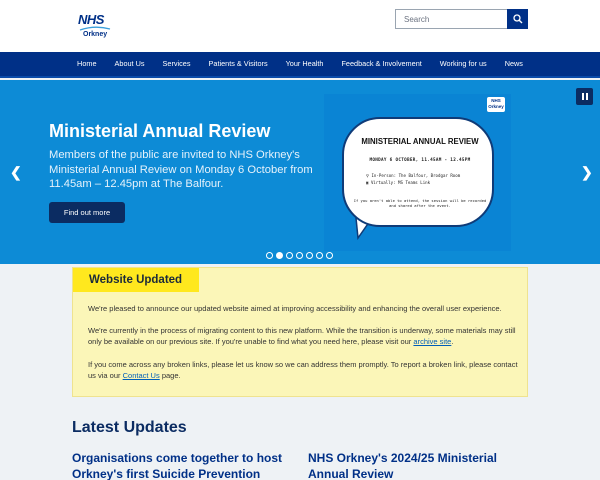 This screenshot has width=600, height=480. Describe the element at coordinates (381, 64) in the screenshot. I see `nav-item-feedback-involvement: Feedback & Involvement` at that location.